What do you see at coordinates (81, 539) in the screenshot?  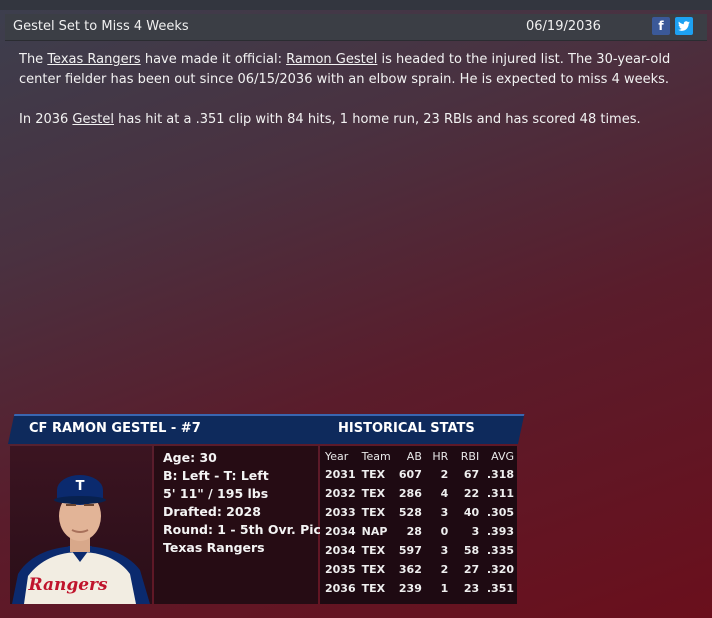 I see `player-portrait-image: T Rangers` at bounding box center [81, 539].